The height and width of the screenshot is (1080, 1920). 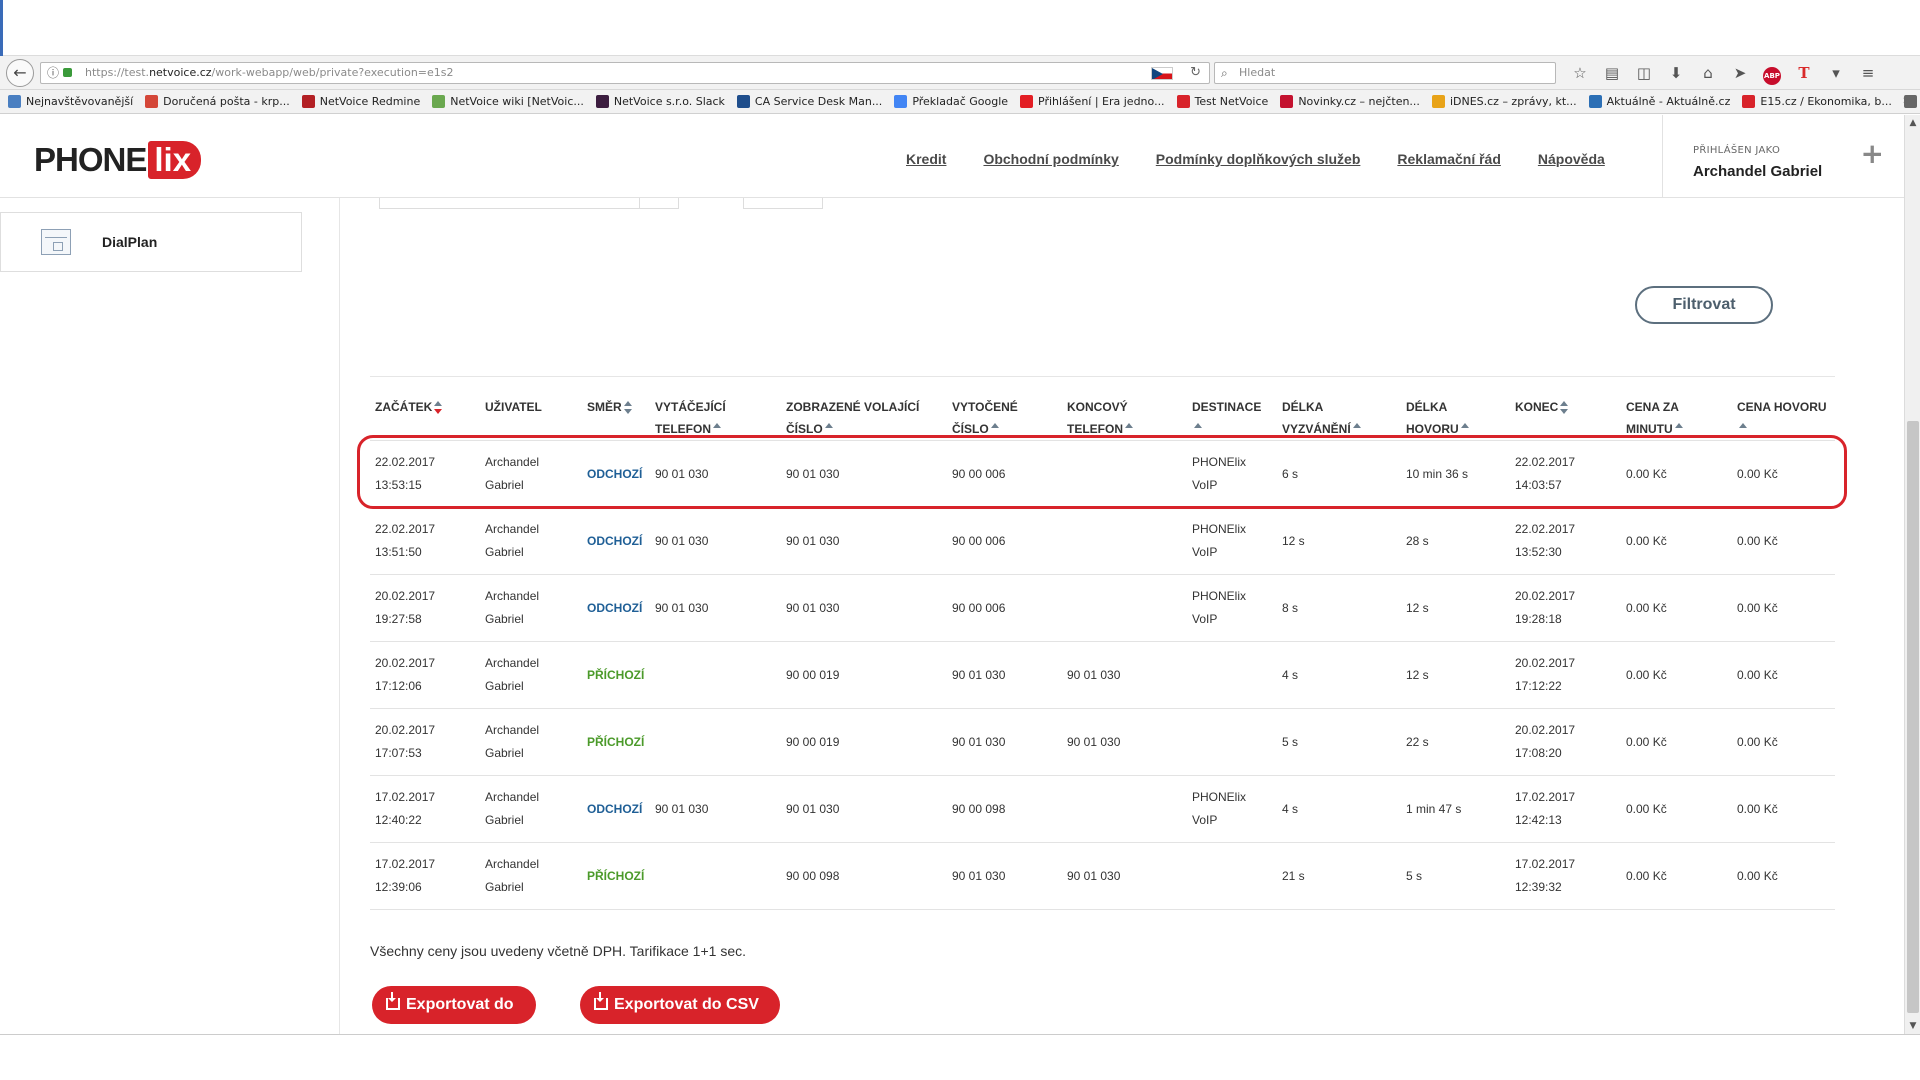 What do you see at coordinates (1232, 809) in the screenshot?
I see `cell-destination: PHONElix VoIP` at bounding box center [1232, 809].